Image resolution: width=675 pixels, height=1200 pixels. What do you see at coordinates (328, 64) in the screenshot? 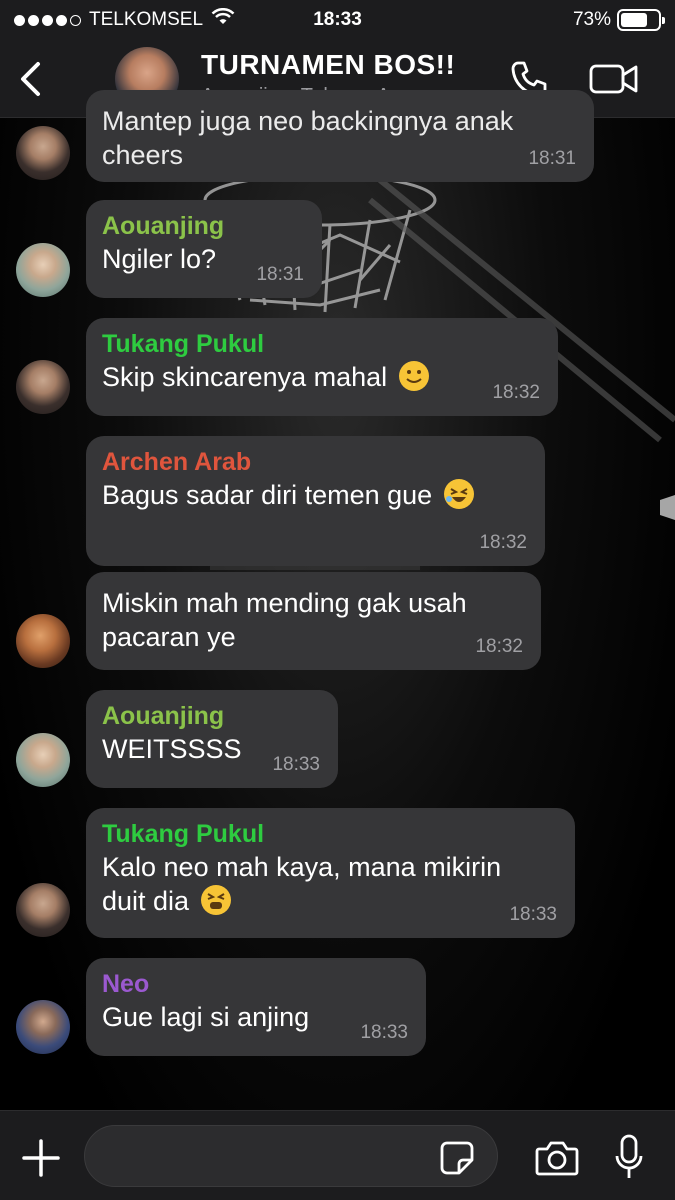
I see `group-name: TURNAMEN BOS!!` at bounding box center [328, 64].